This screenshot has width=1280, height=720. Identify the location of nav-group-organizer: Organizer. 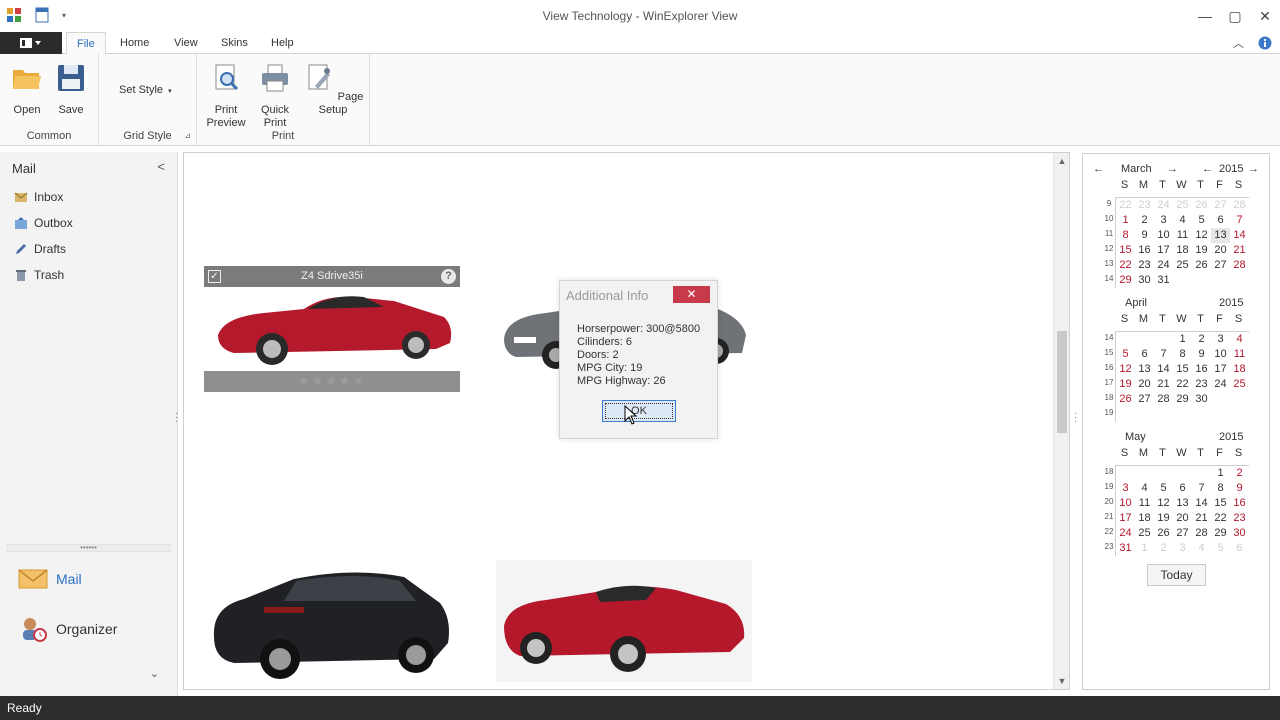
(67, 629).